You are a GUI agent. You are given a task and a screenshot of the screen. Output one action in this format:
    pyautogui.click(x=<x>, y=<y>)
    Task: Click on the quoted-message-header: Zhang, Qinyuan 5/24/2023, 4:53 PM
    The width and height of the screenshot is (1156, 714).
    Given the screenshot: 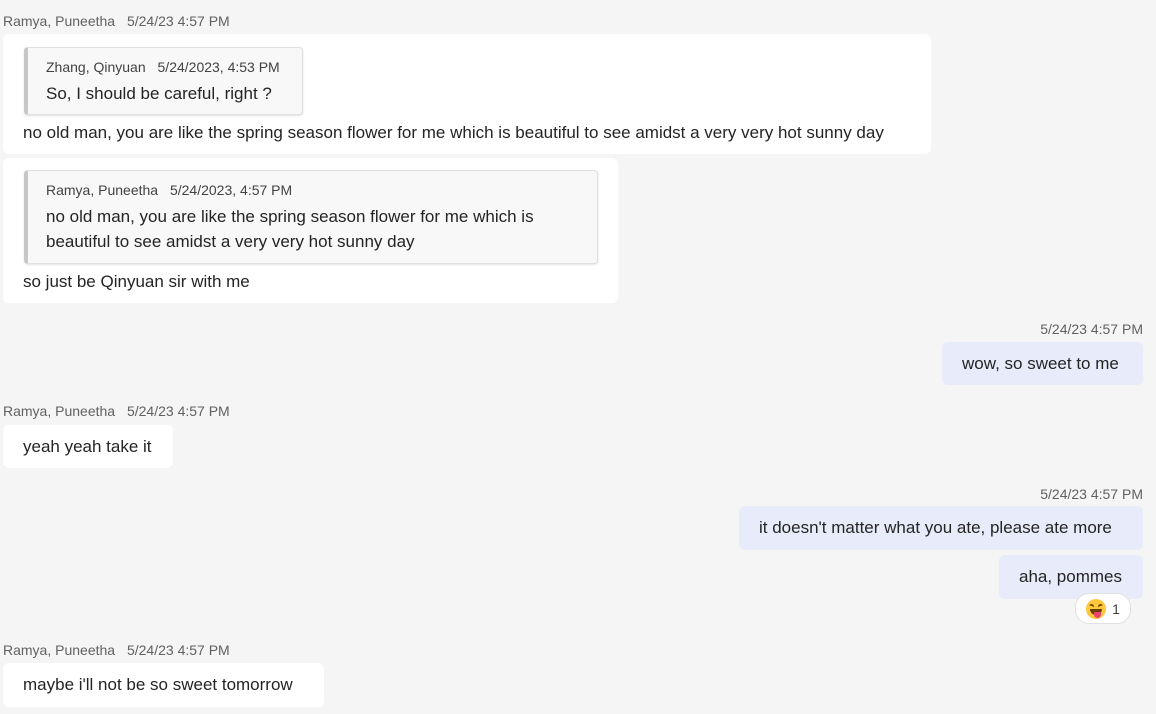 What is the action you would take?
    pyautogui.click(x=163, y=67)
    